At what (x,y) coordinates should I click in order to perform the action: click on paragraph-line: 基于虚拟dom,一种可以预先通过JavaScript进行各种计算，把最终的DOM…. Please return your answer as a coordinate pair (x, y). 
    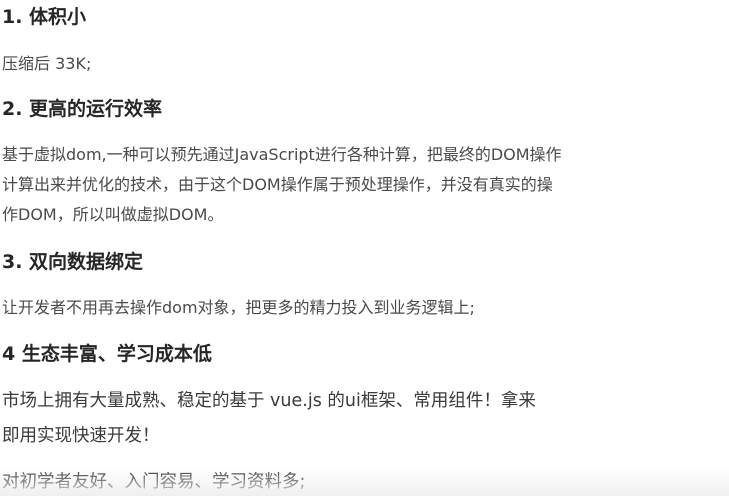
    Looking at the image, I should click on (282, 154).